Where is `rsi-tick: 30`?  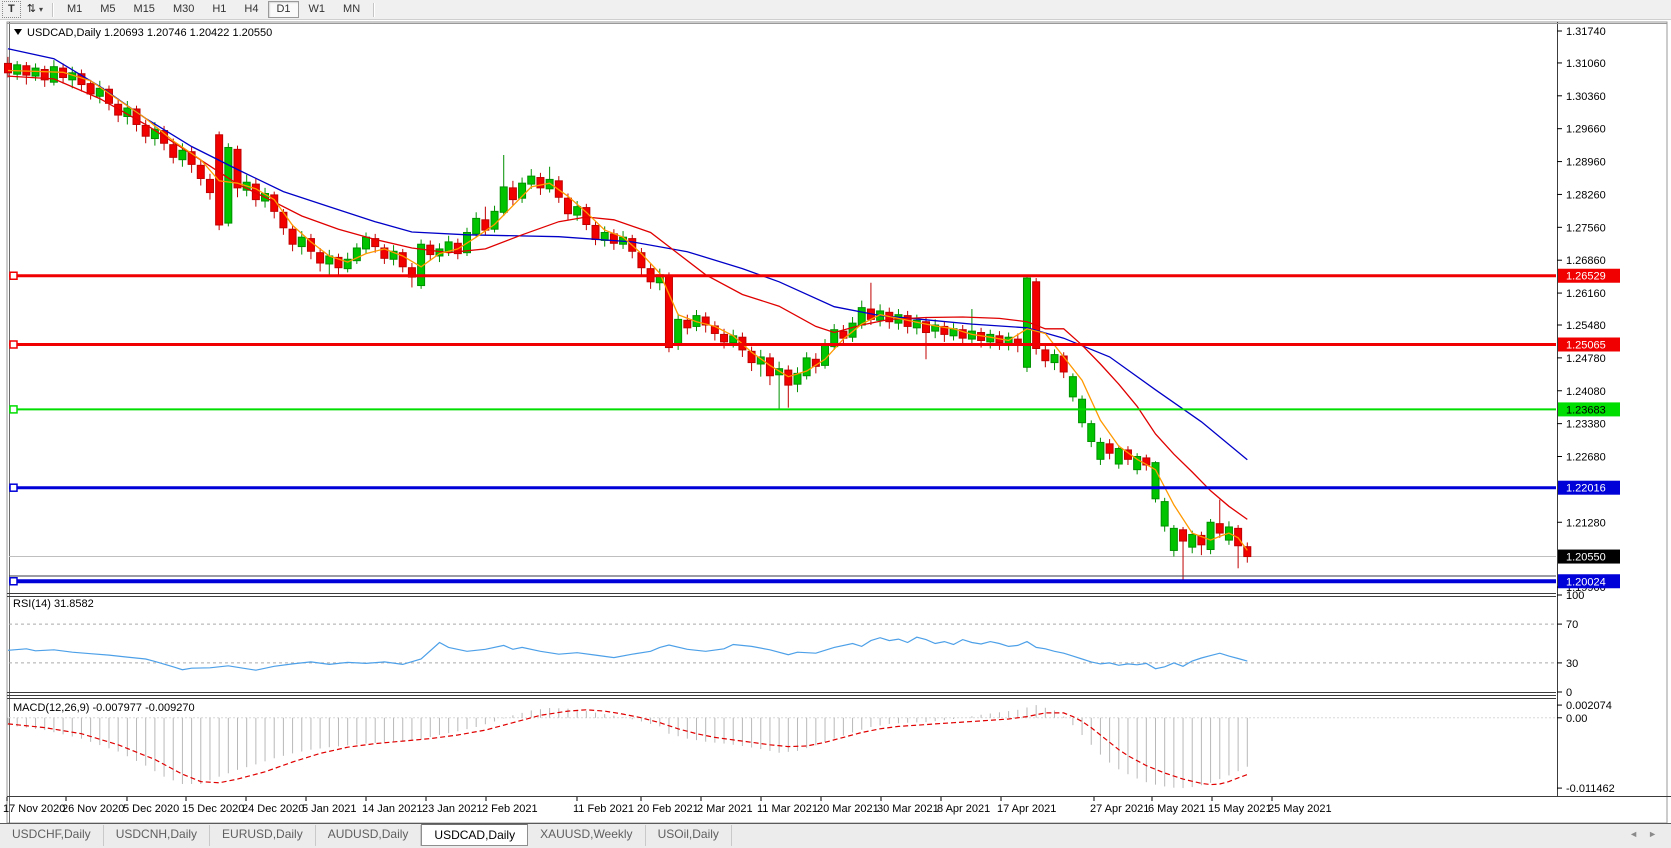
rsi-tick: 30 is located at coordinates (1572, 664).